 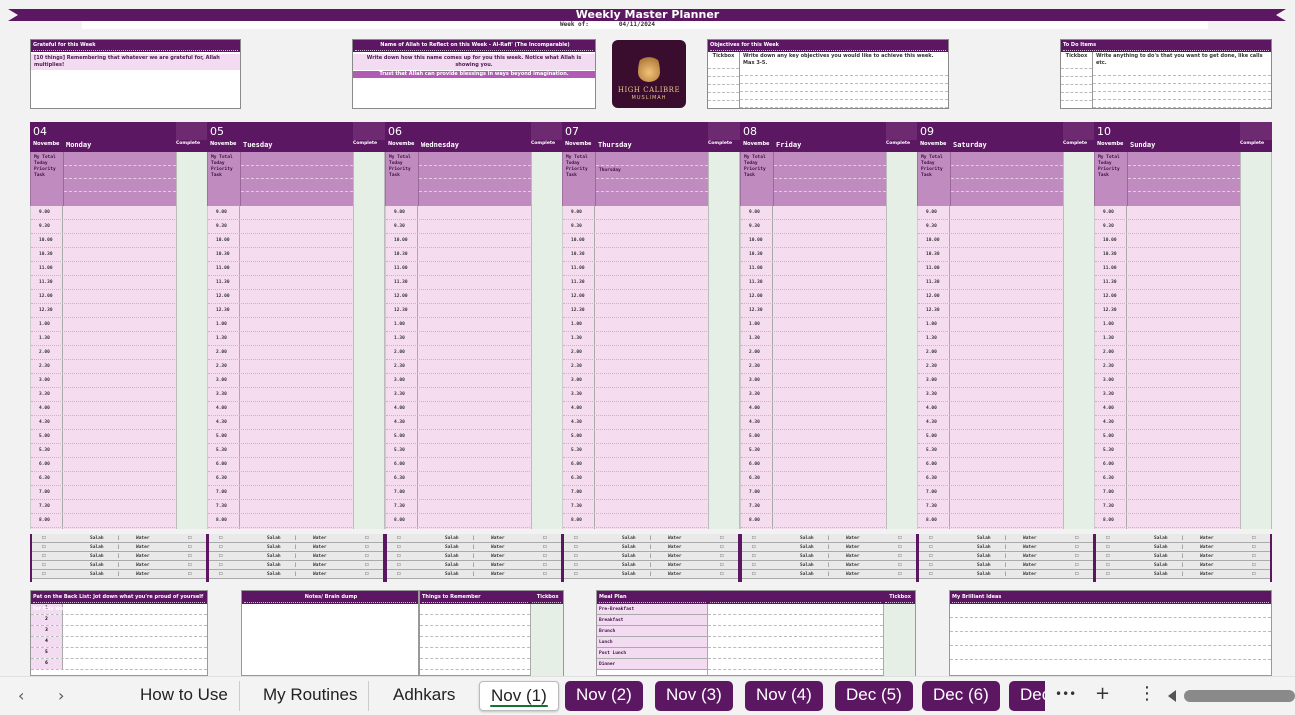 What do you see at coordinates (1027, 696) in the screenshot?
I see `tab-dec-7-partial: Dec` at bounding box center [1027, 696].